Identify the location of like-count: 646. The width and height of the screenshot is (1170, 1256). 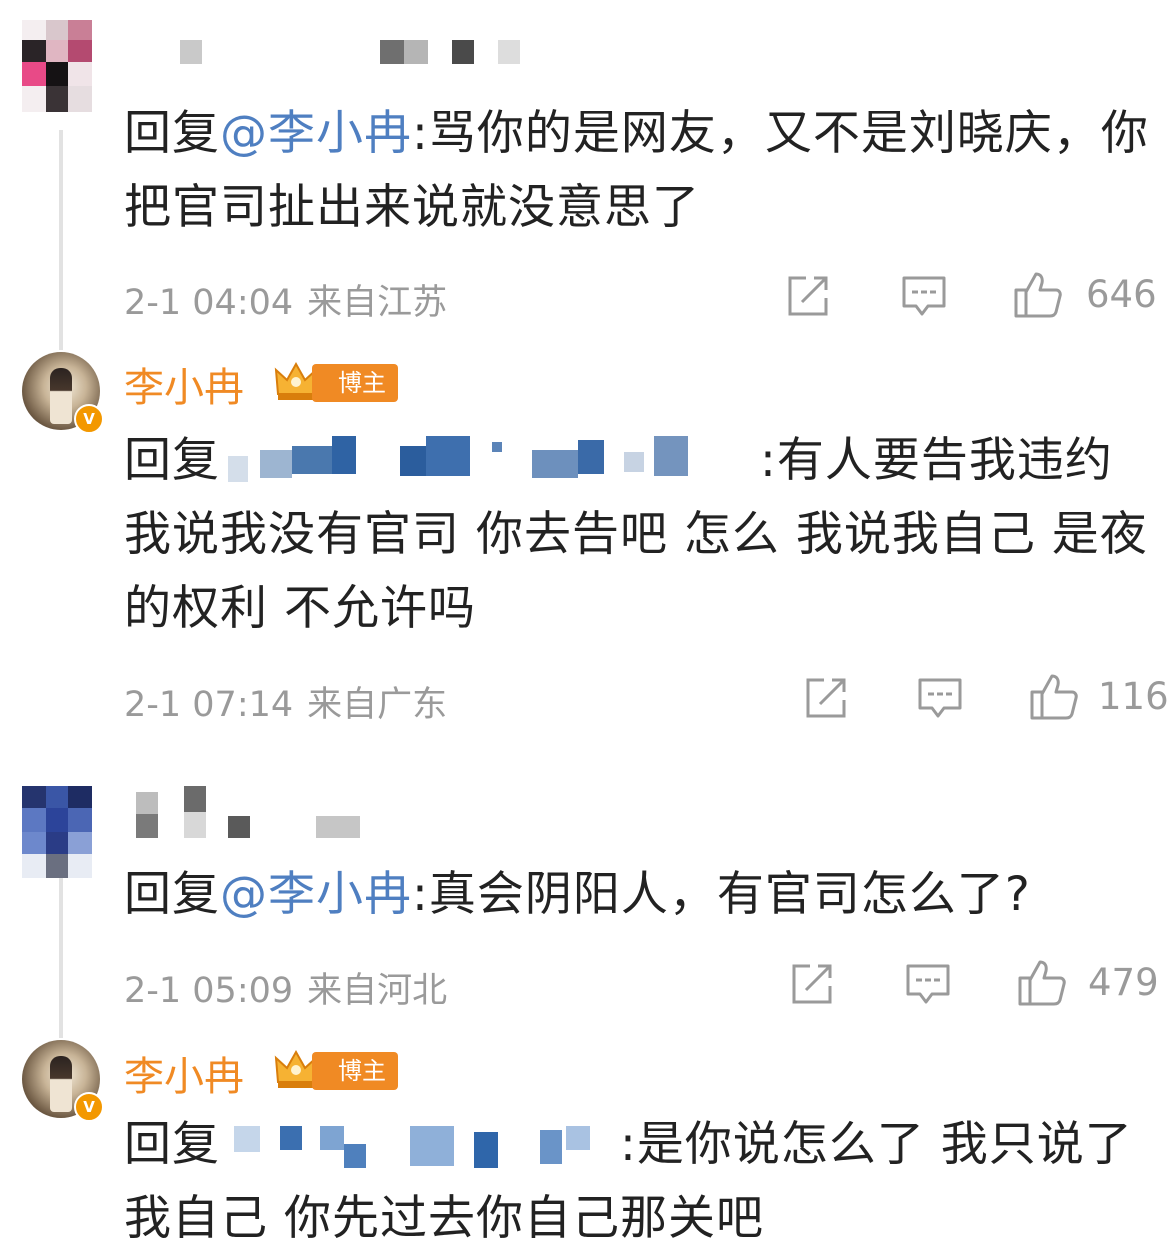
(1121, 294).